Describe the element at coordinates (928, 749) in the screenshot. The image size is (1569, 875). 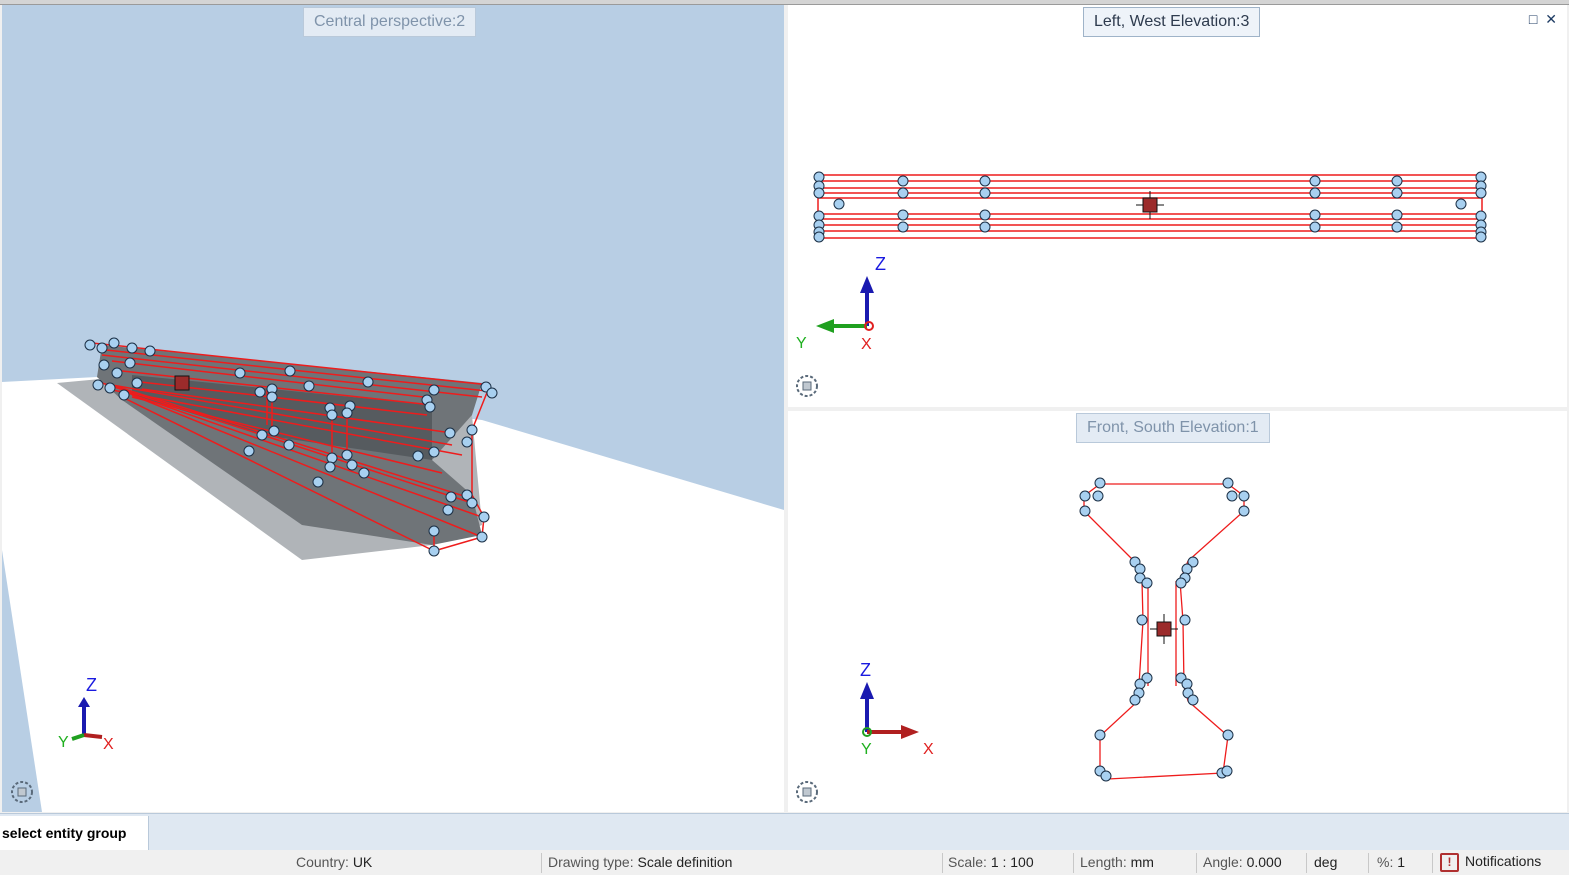
I see `front-x-axis-label: X` at that location.